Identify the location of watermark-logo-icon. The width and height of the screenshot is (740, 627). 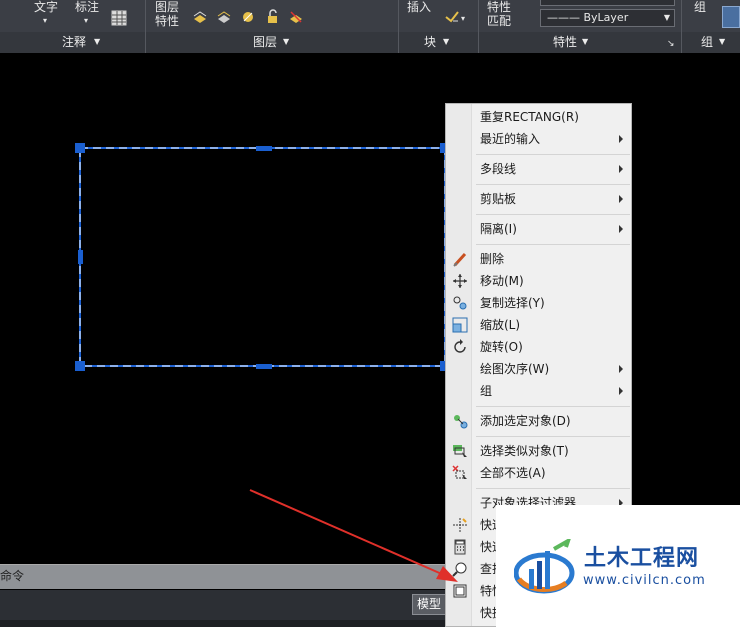
(544, 566).